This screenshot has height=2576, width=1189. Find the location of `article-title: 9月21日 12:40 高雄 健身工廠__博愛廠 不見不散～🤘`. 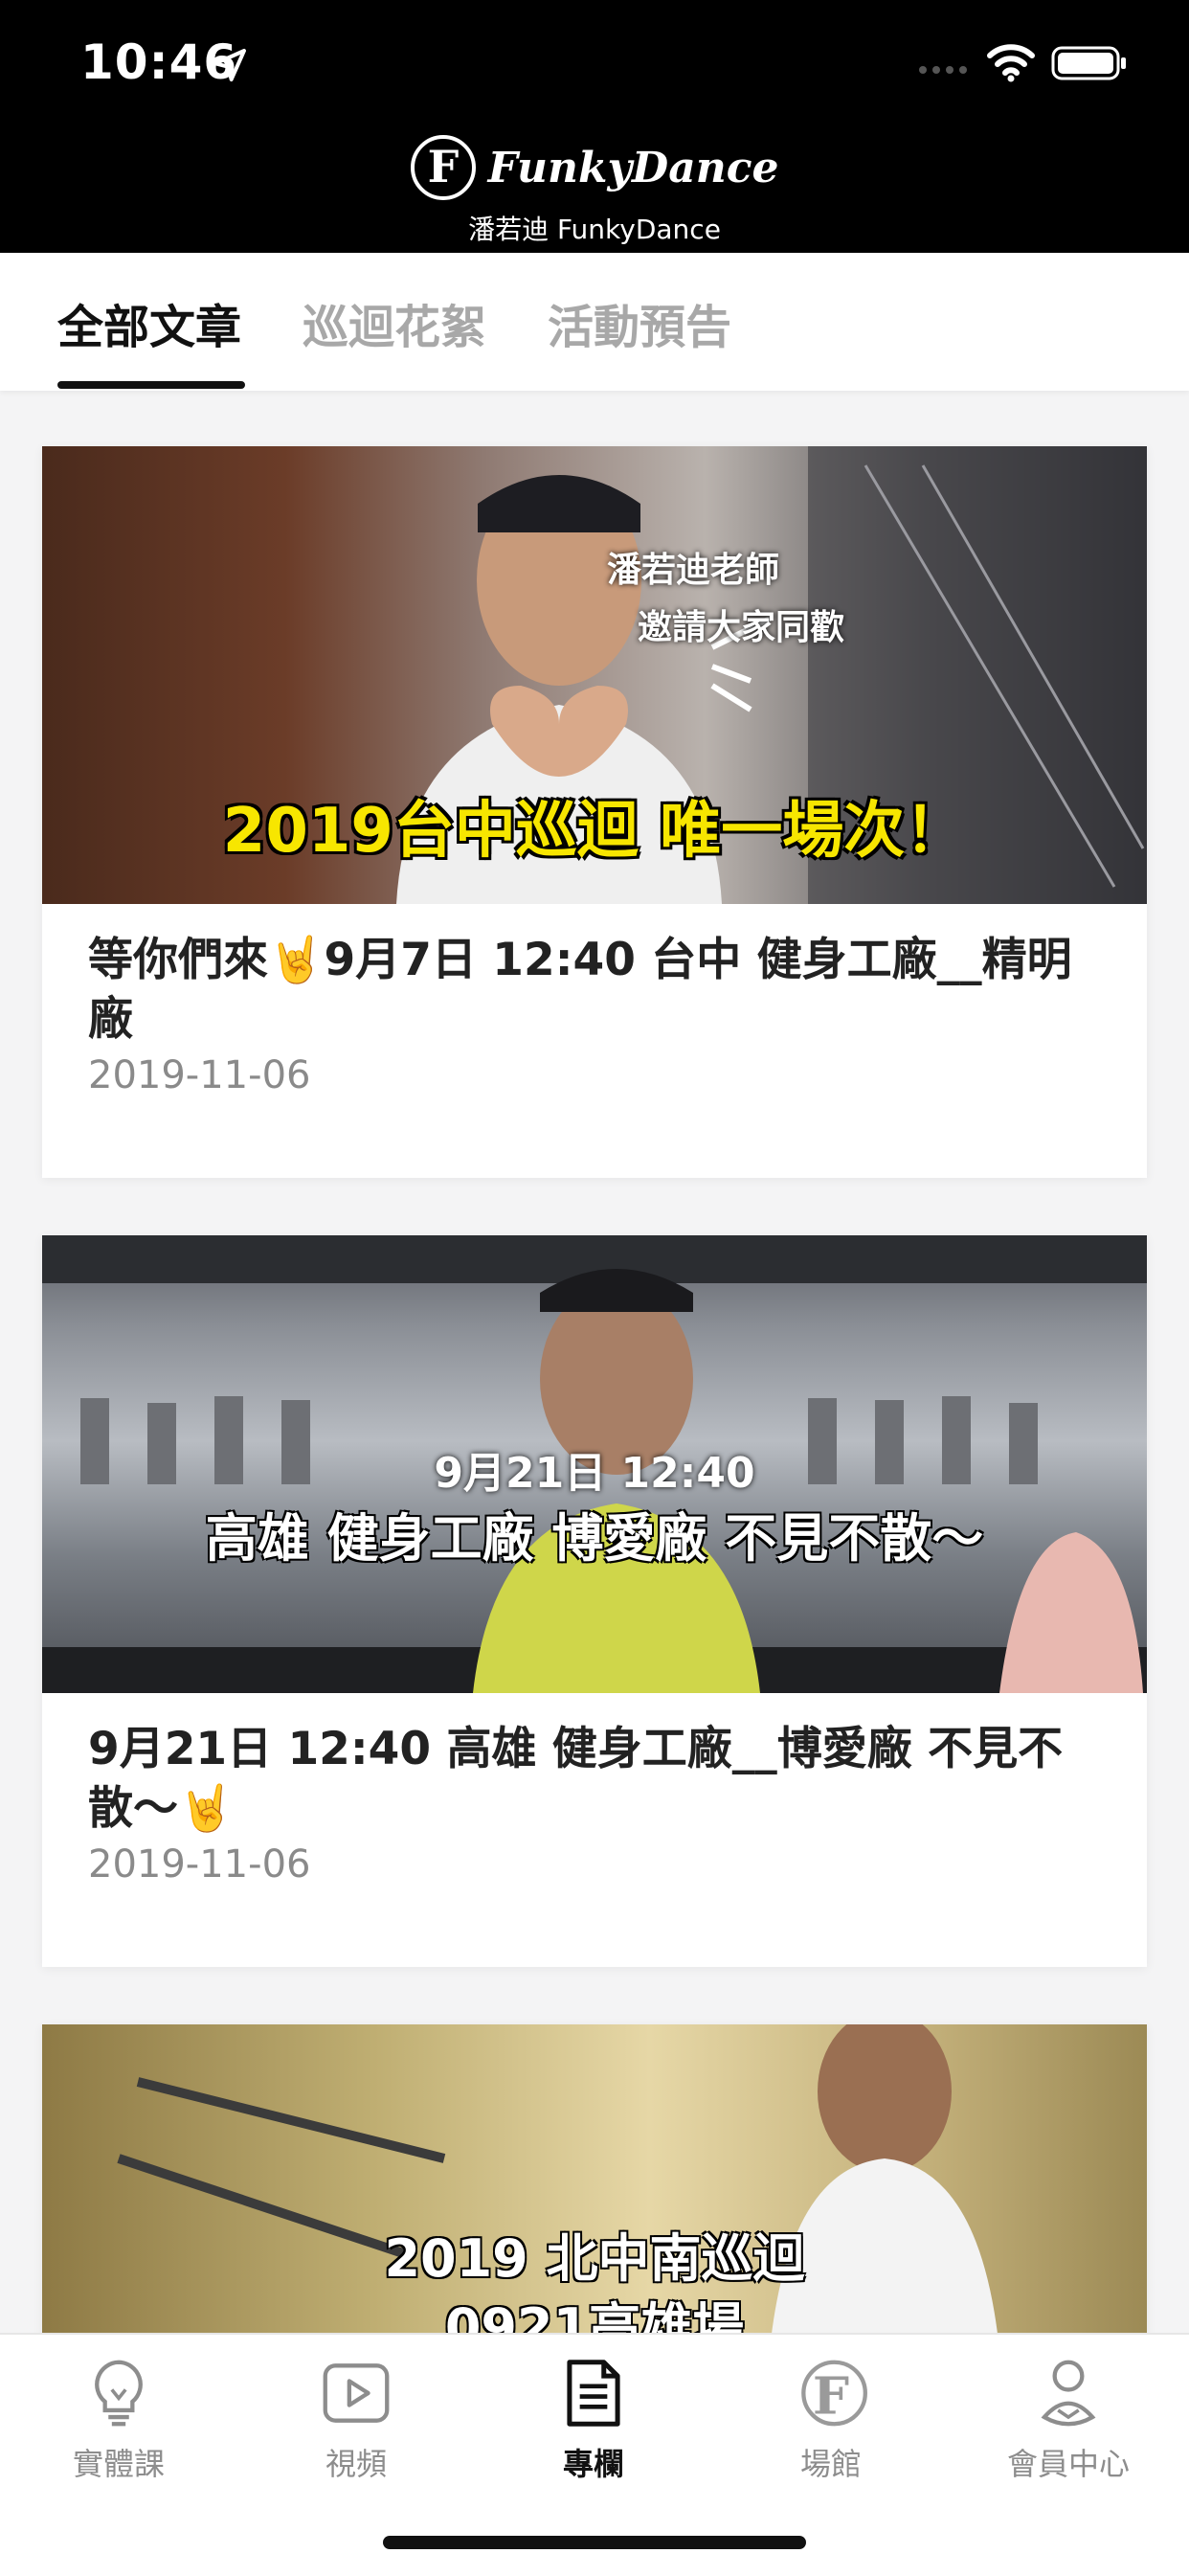

article-title: 9月21日 12:40 高雄 健身工廠__博愛廠 不見不散～🤘 is located at coordinates (595, 1779).